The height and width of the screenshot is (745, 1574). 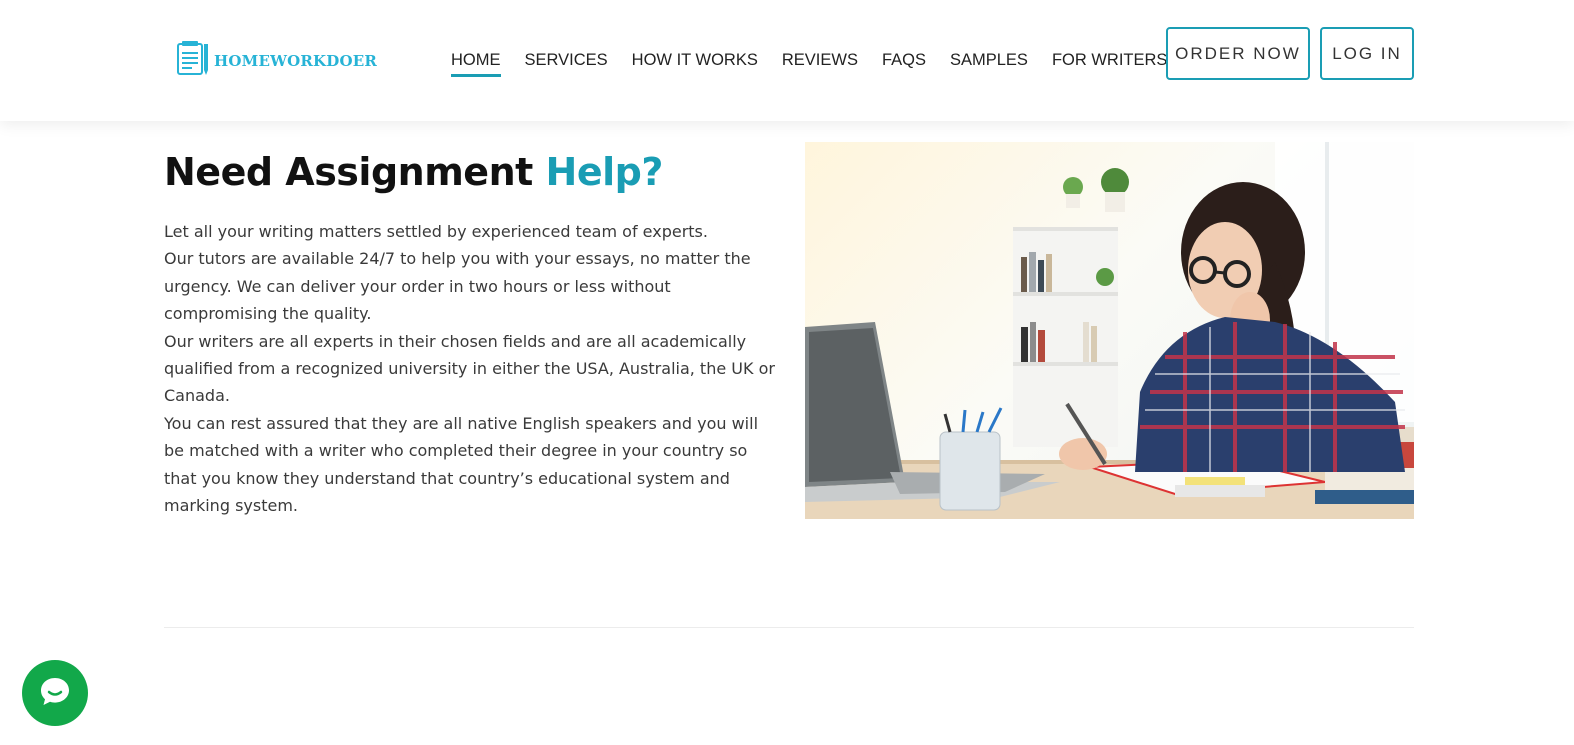 I want to click on chat-bubble-icon, so click(x=55, y=693).